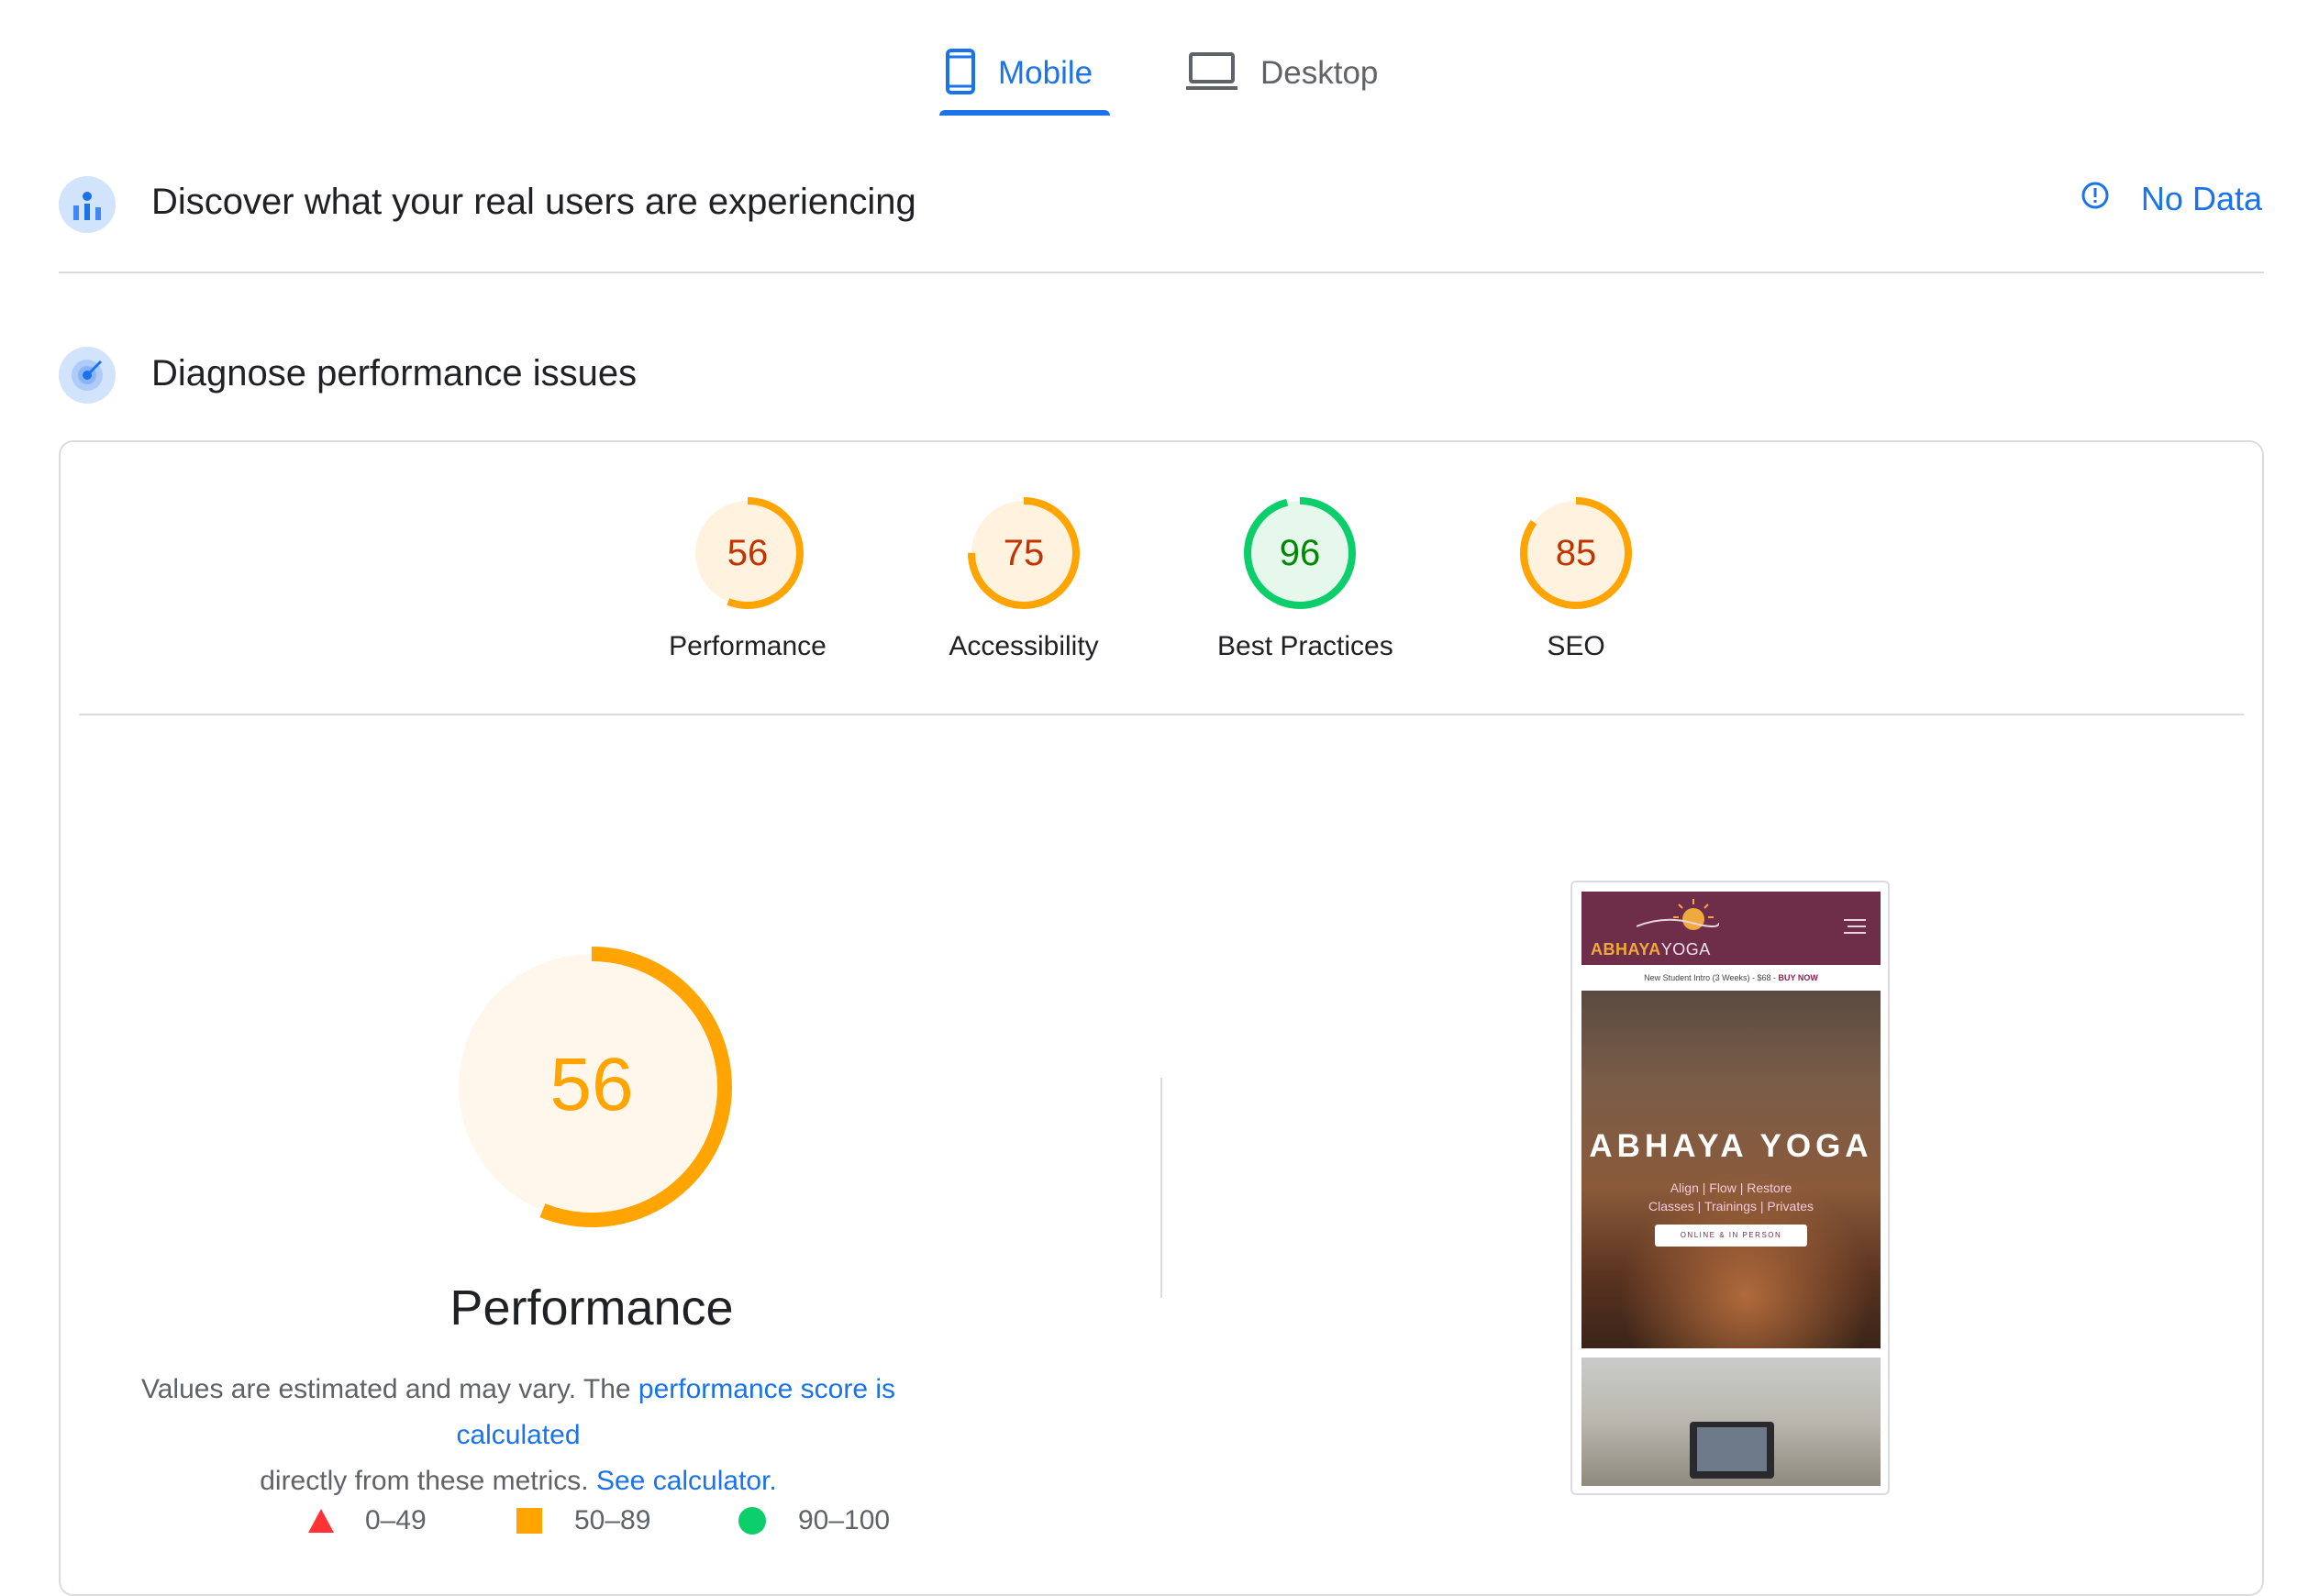  Describe the element at coordinates (1024, 646) in the screenshot. I see `gauge-accessibility-label: Accessibility` at that location.